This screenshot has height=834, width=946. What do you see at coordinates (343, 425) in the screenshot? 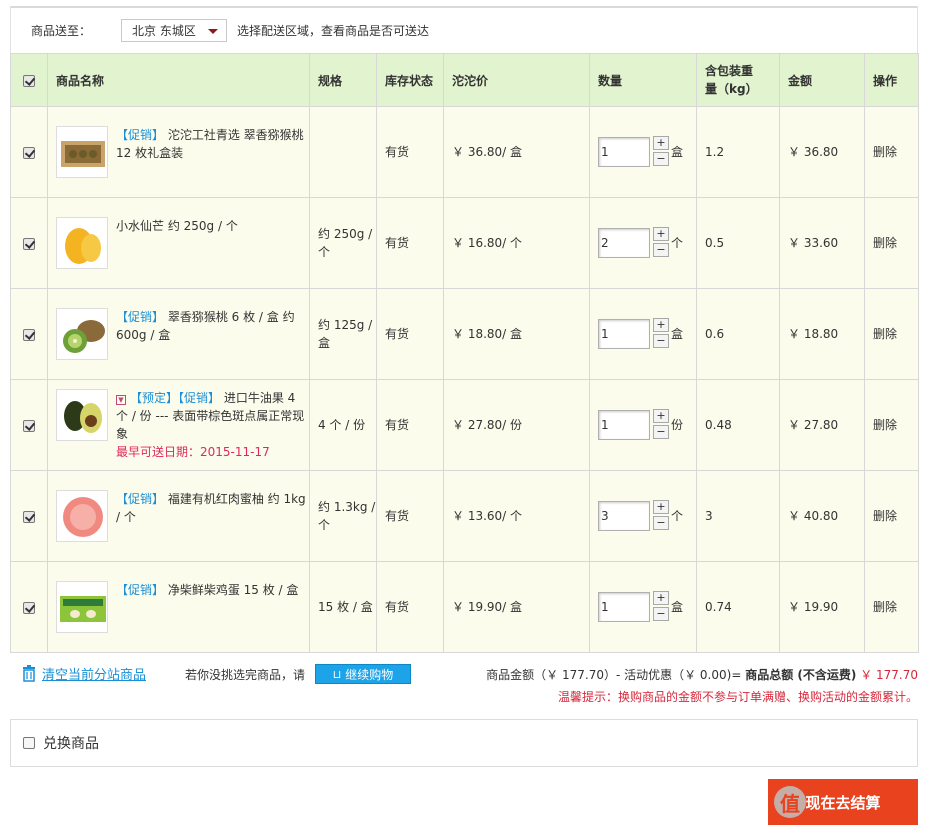
I see `spec-cell: 4 个 / 份` at bounding box center [343, 425].